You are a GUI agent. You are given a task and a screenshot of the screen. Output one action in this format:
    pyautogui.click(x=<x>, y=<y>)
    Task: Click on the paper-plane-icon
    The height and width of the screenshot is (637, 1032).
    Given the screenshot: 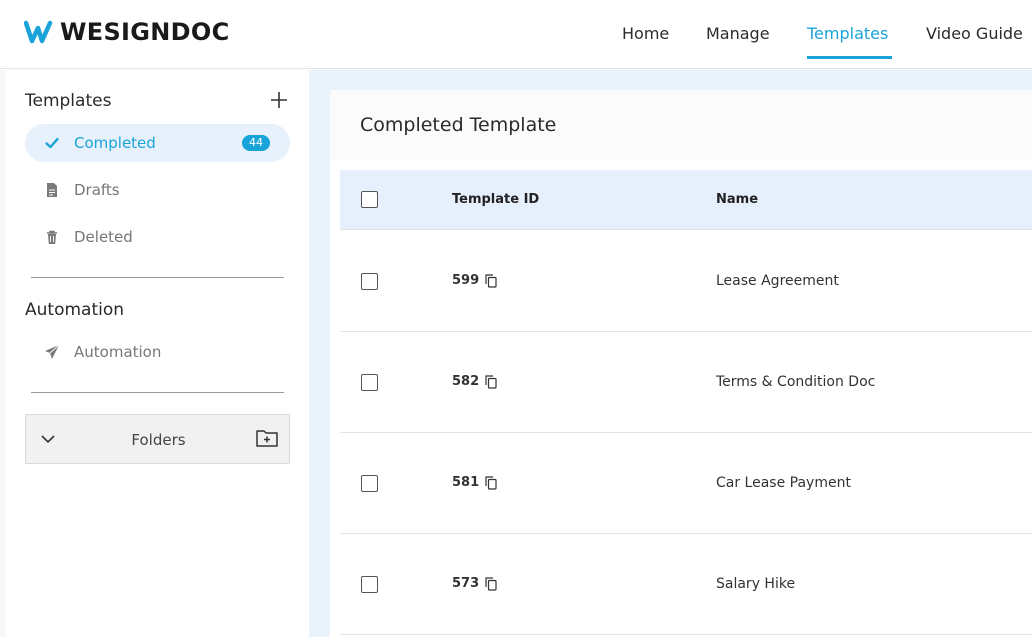 What is the action you would take?
    pyautogui.click(x=52, y=351)
    